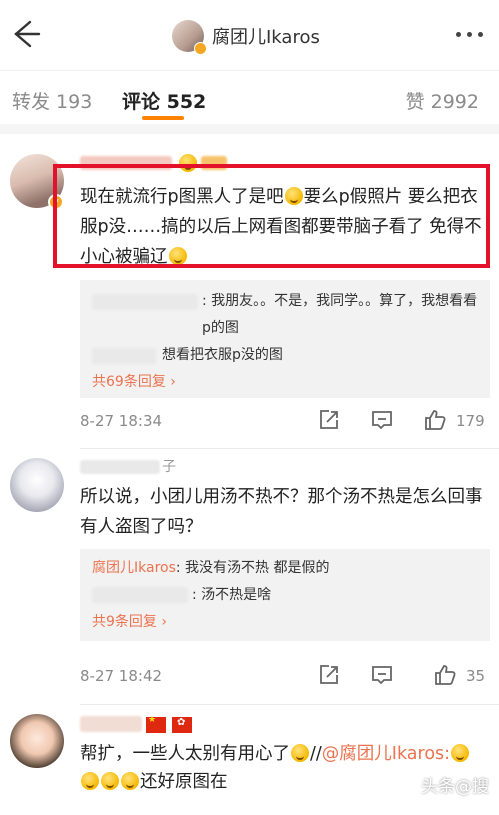 The width and height of the screenshot is (499, 815). Describe the element at coordinates (386, 754) in the screenshot. I see `mention-link: @腐团儿Ikaros:` at that location.